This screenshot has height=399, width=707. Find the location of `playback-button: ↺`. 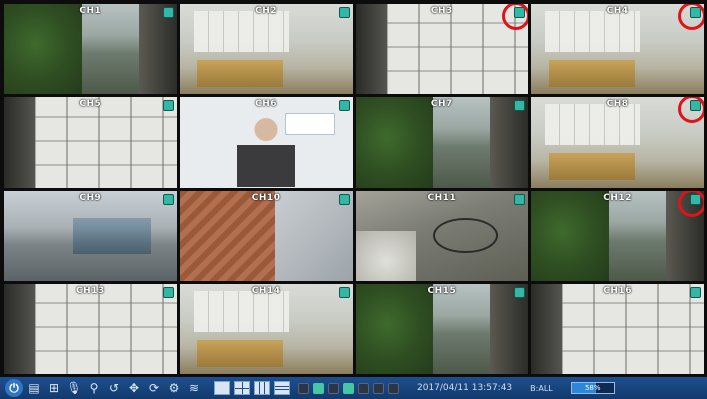

playback-button: ↺ is located at coordinates (114, 388).